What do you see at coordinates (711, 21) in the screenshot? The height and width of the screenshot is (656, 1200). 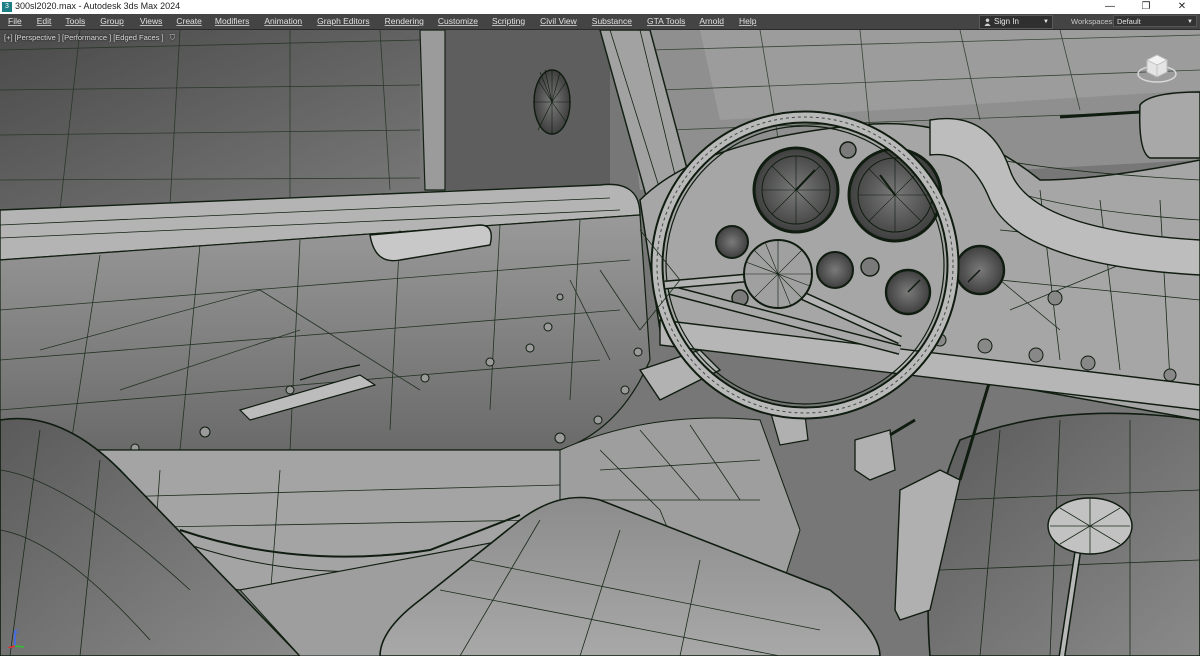 I see `menu-arnold: Arnold` at bounding box center [711, 21].